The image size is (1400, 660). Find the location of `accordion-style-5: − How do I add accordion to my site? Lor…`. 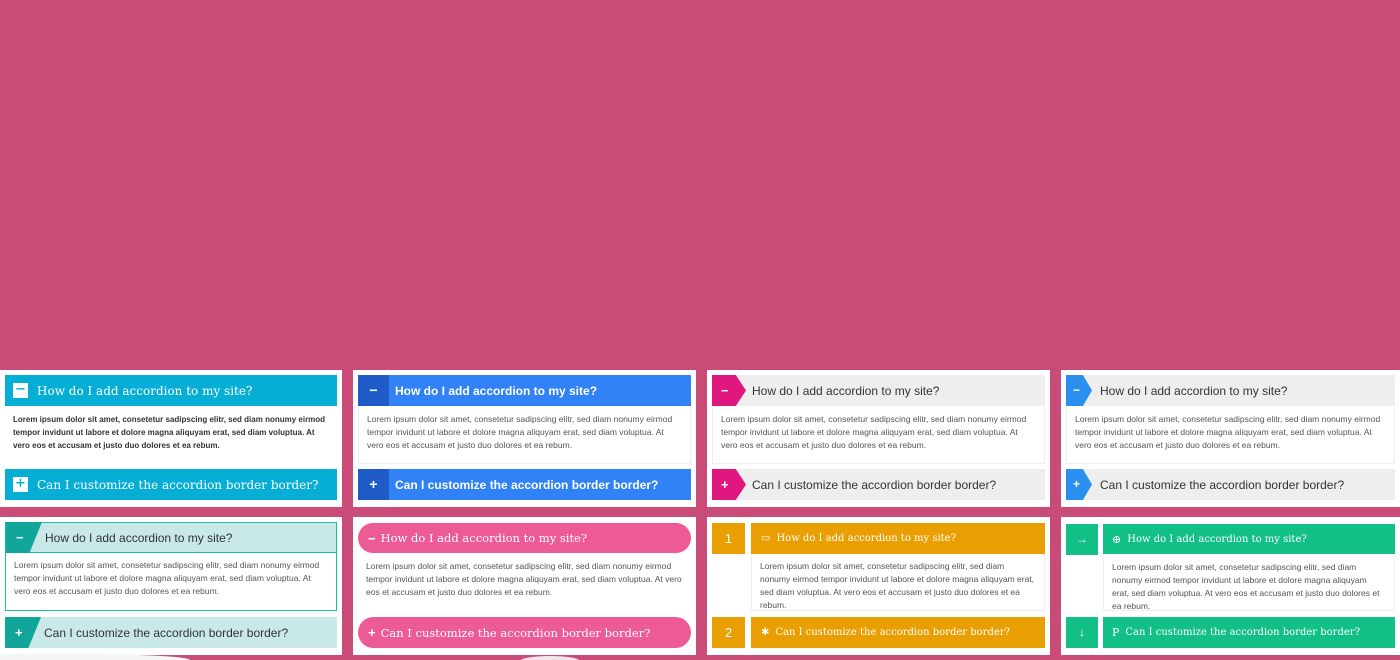

accordion-style-5: − How do I add accordion to my site? Lor… is located at coordinates (171, 586).